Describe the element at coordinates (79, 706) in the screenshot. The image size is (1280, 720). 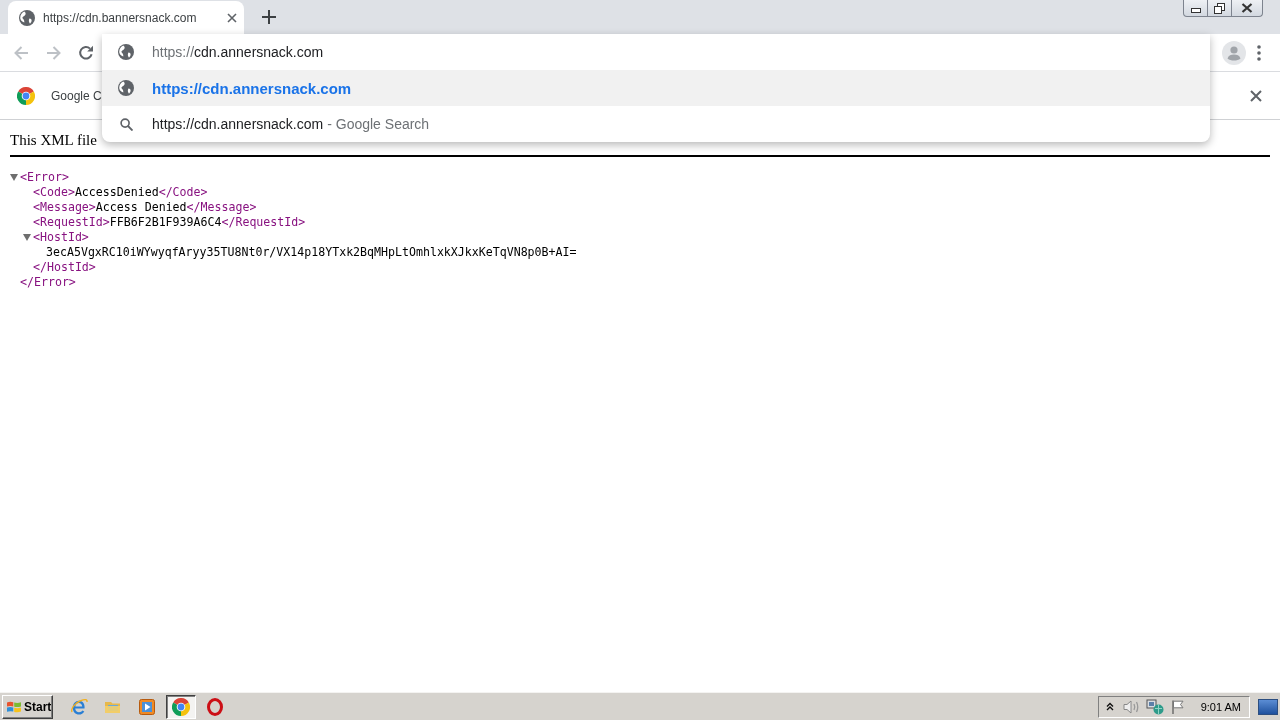
I see `e-logo-icon` at that location.